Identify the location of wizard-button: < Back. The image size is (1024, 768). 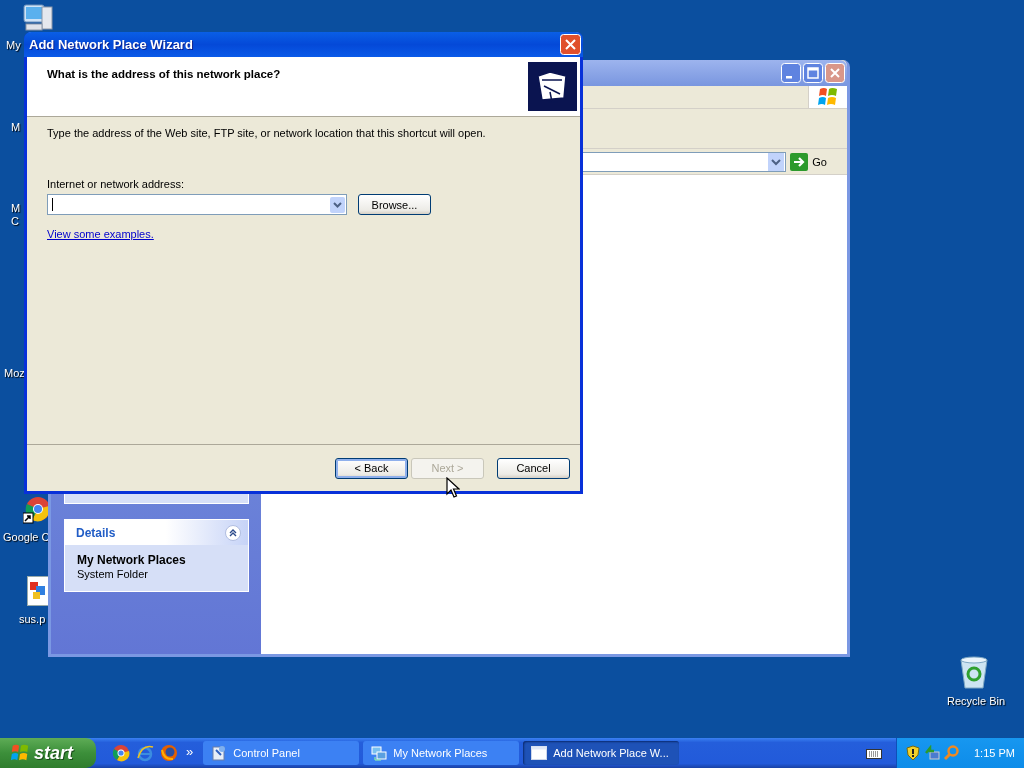
(371, 468).